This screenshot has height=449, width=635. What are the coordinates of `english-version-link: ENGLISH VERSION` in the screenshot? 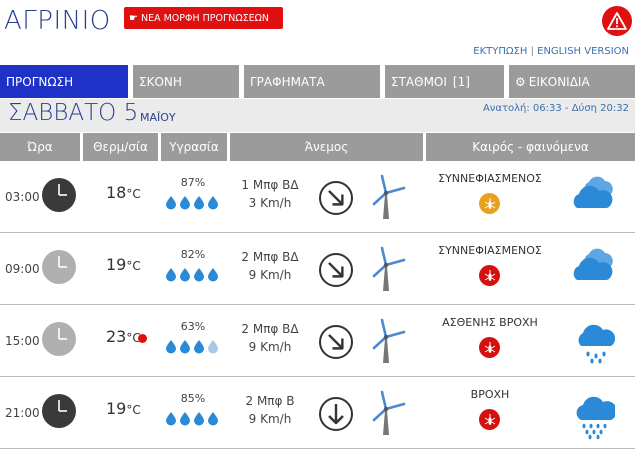 It's located at (583, 51).